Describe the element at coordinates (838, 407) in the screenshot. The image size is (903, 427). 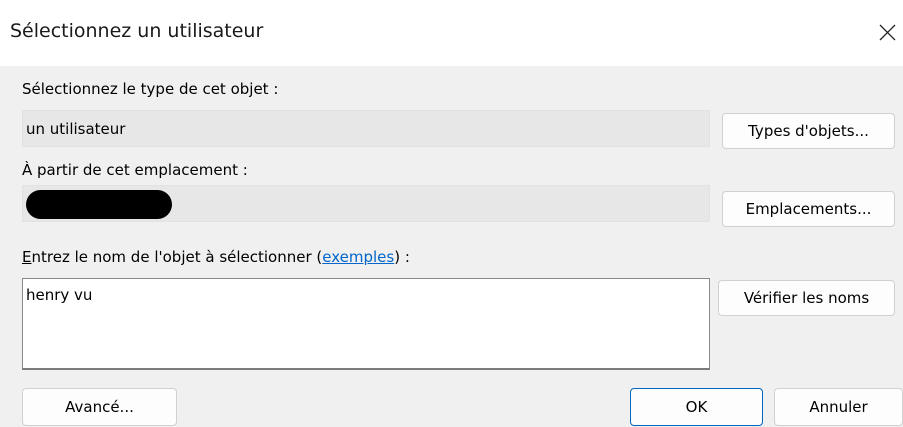
I see `cancel-button: Annuler` at that location.